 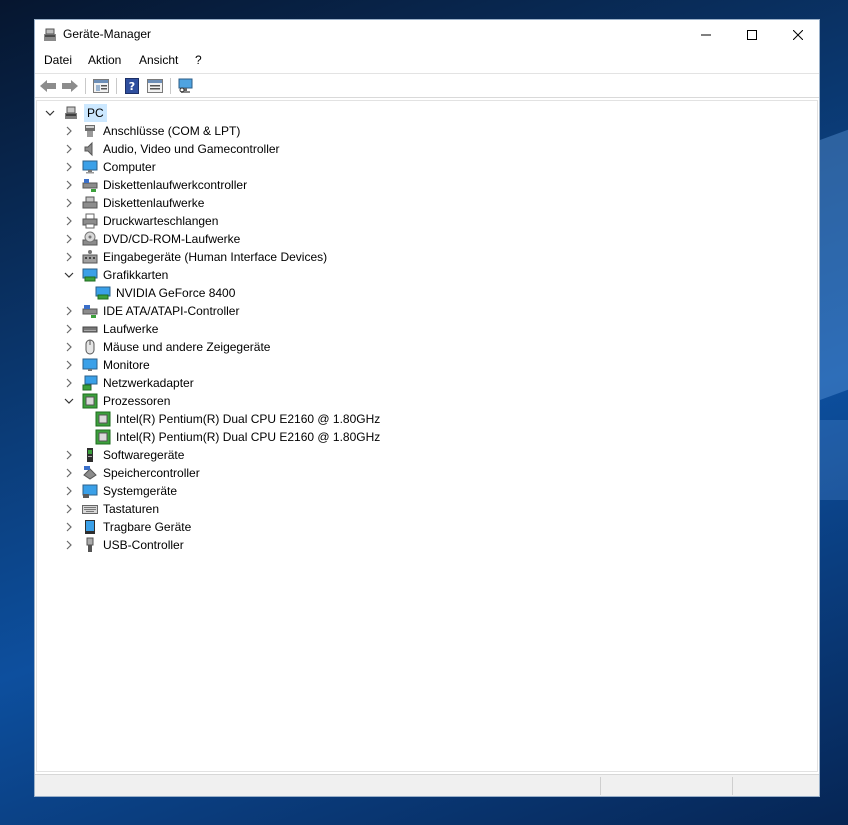 What do you see at coordinates (90, 347) in the screenshot?
I see `mouse-icon` at bounding box center [90, 347].